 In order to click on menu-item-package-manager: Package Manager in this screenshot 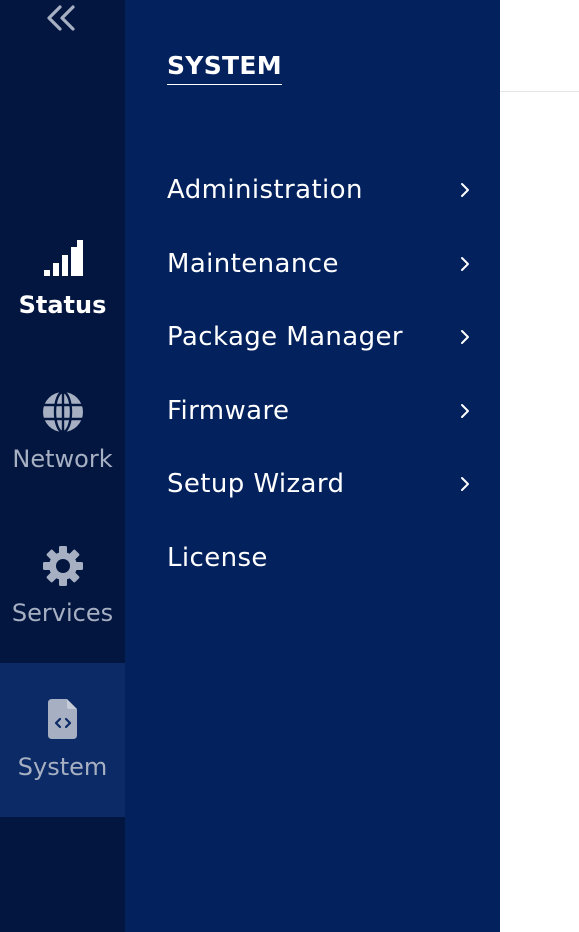, I will do `click(320, 337)`.